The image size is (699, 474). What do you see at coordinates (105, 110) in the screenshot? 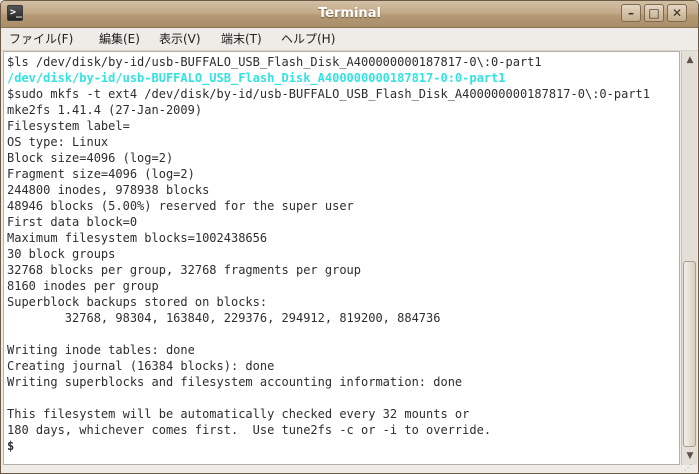
I see `terminal-line: mke2fs 1.41.4 (27-Jan-2009)` at bounding box center [105, 110].